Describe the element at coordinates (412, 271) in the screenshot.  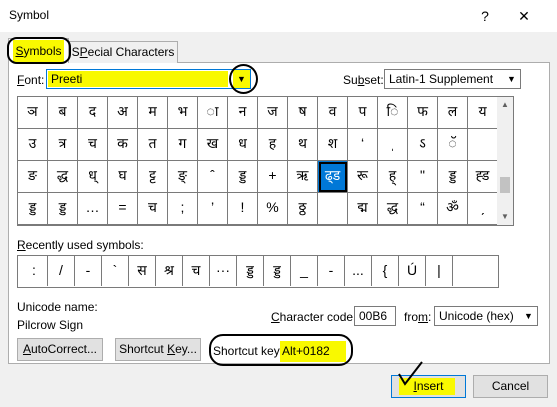
I see `recent-symbol-cell: Ú` at that location.